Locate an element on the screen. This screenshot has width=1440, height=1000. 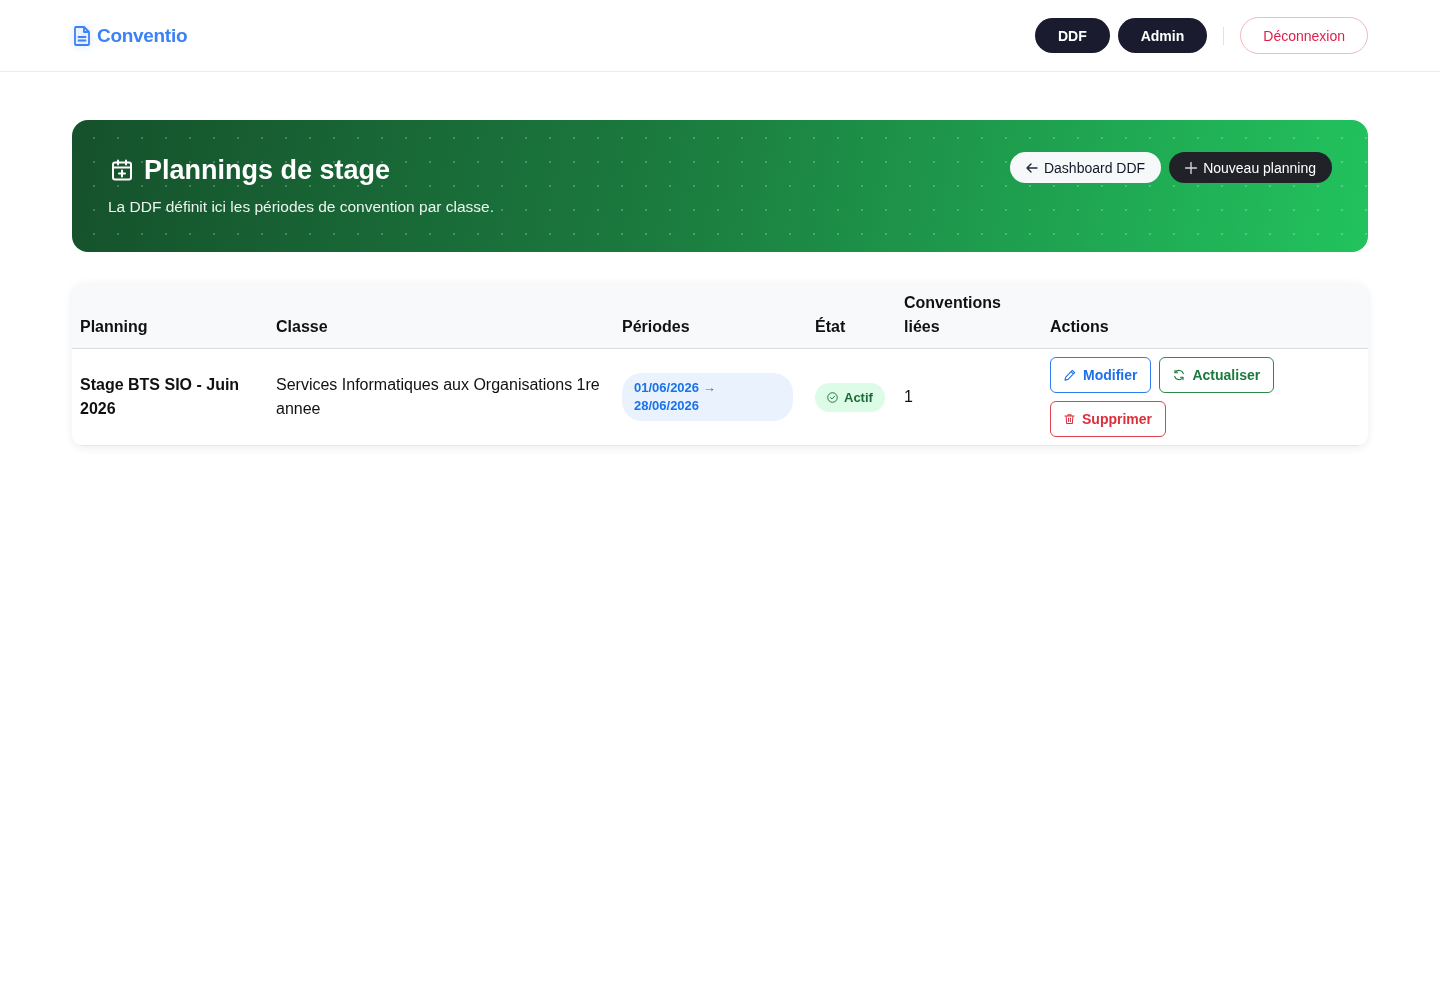
column-header: Actions is located at coordinates (1079, 326).